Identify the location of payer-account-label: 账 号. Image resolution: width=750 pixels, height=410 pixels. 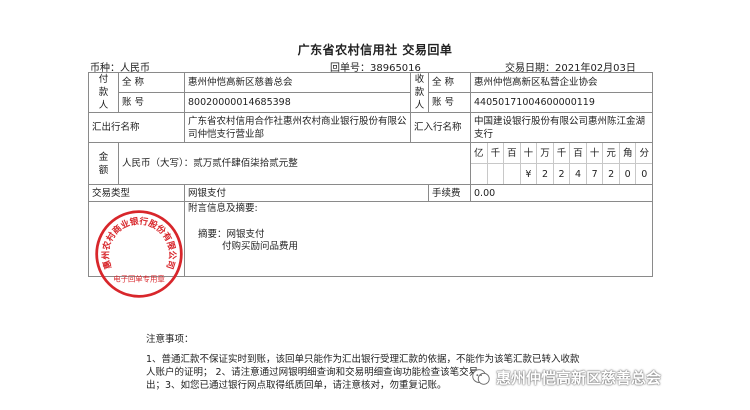
(151, 102).